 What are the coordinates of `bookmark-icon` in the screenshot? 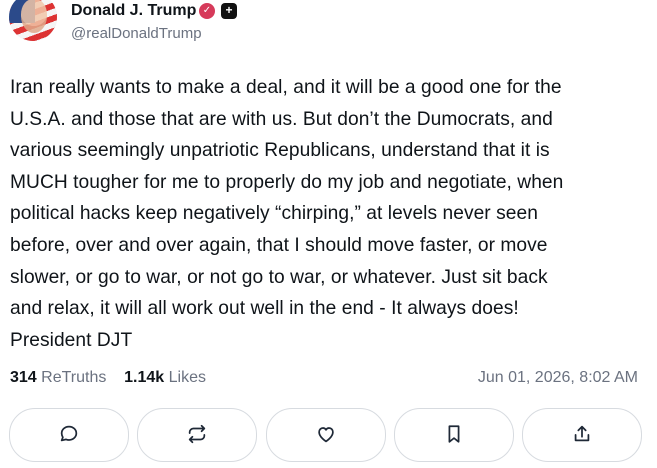 It's located at (454, 434).